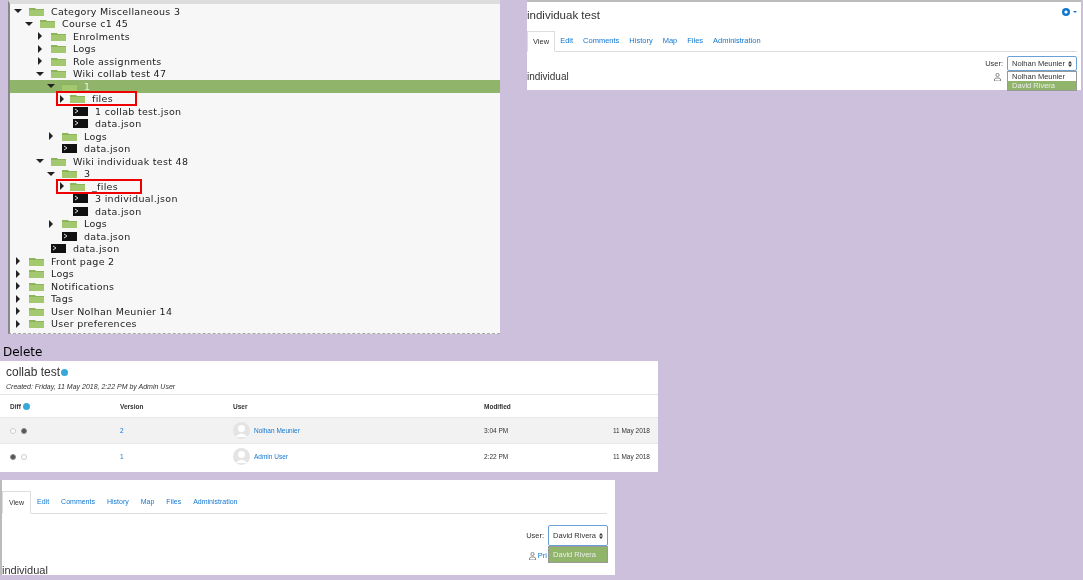  I want to click on tree-item: User preferences, so click(94, 324).